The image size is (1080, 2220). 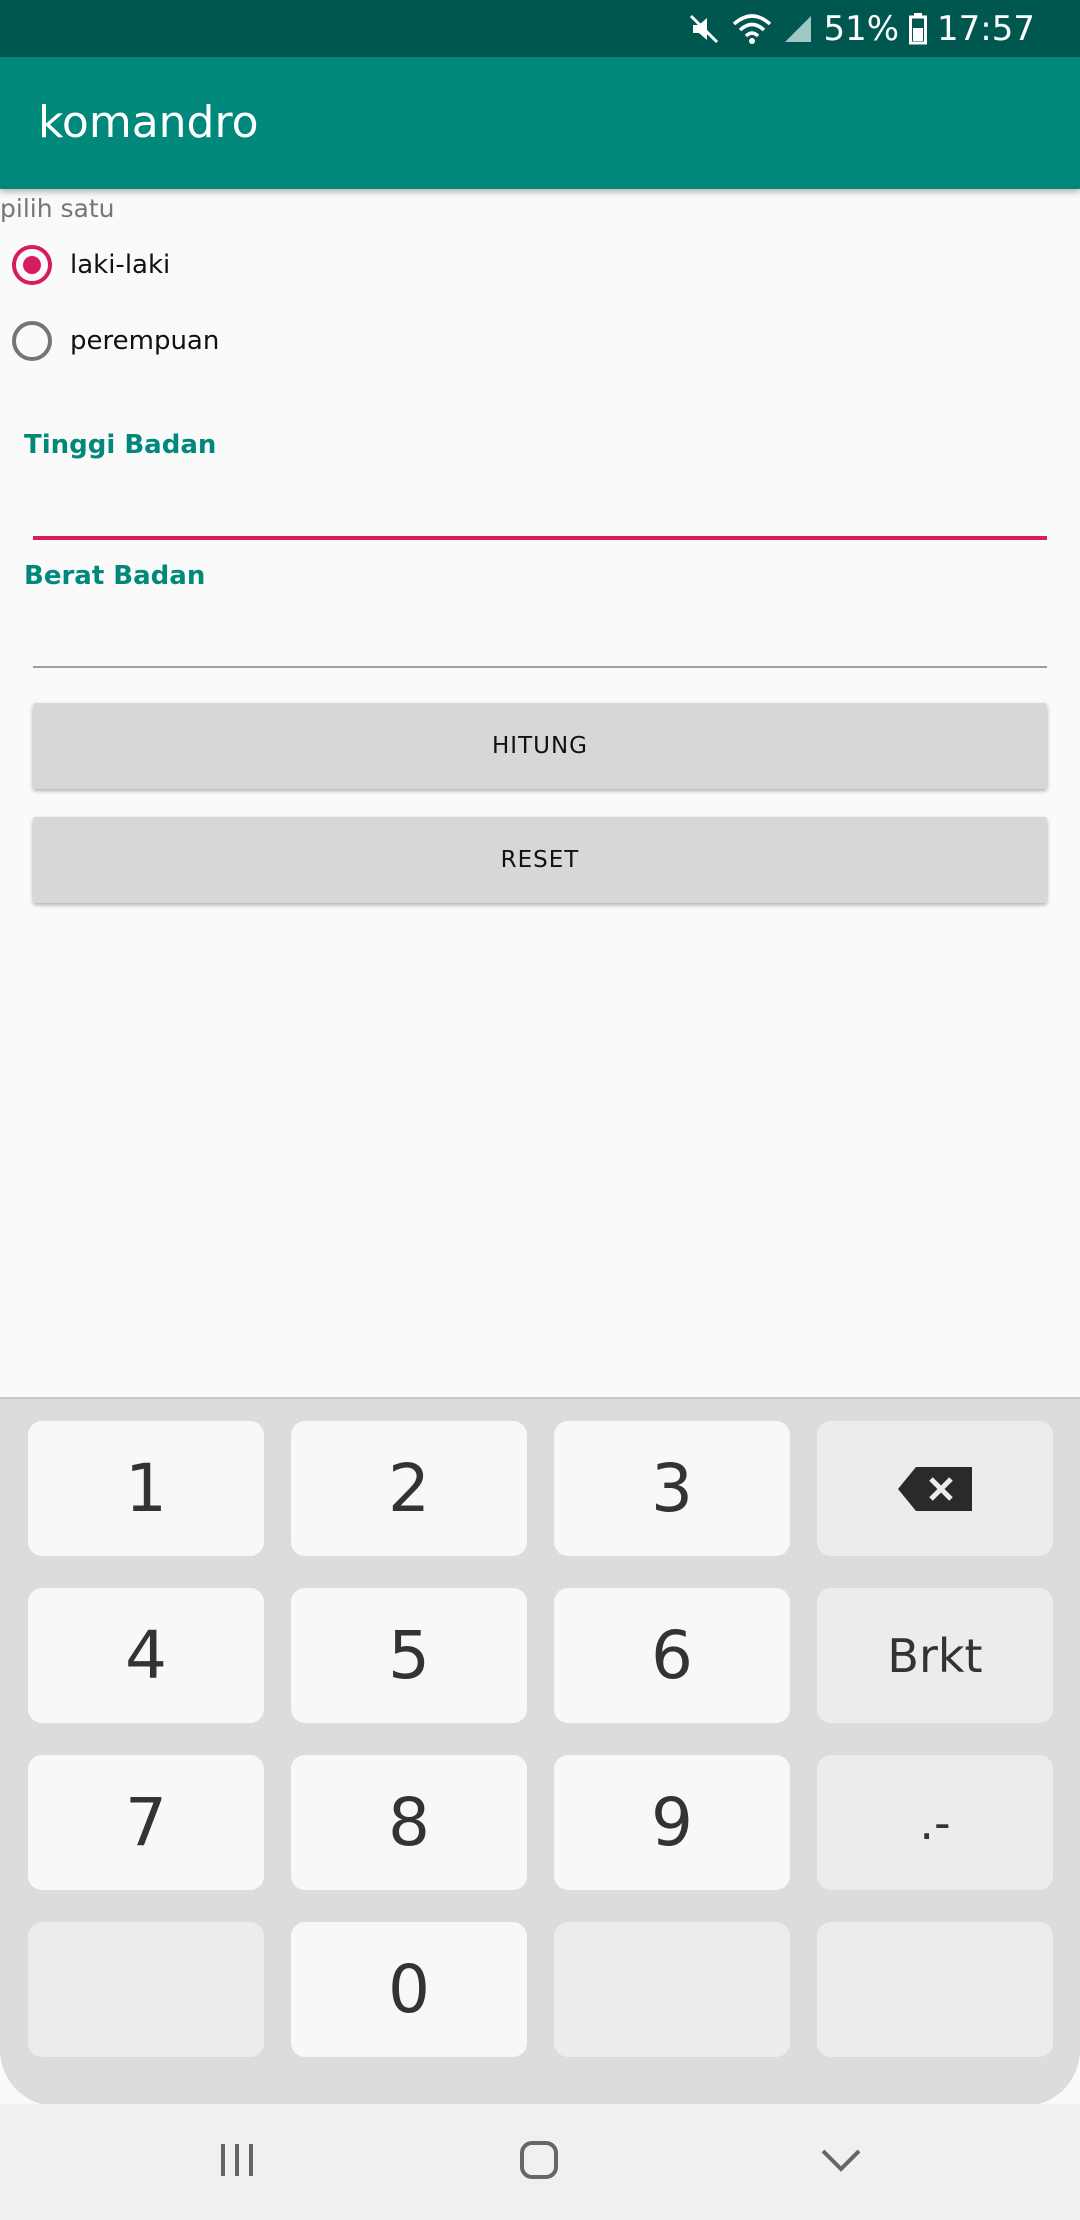 I want to click on back-button, so click(x=841, y=2162).